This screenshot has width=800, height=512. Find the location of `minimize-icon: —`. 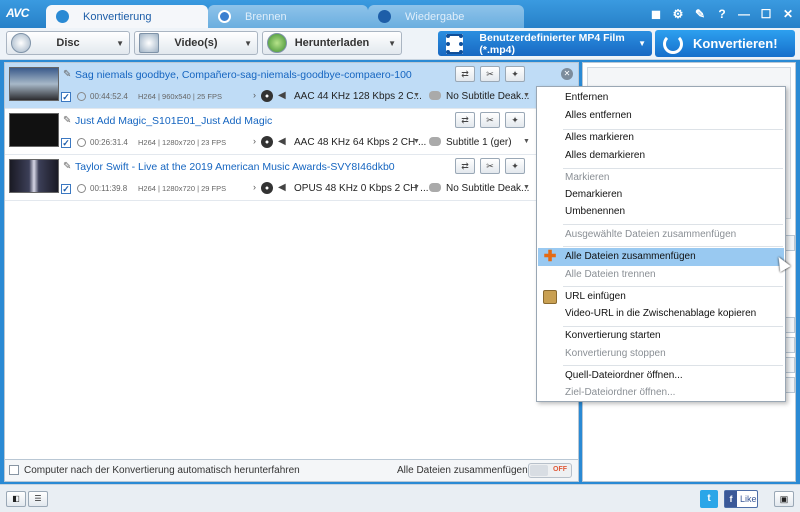

minimize-icon: — is located at coordinates (744, 14).